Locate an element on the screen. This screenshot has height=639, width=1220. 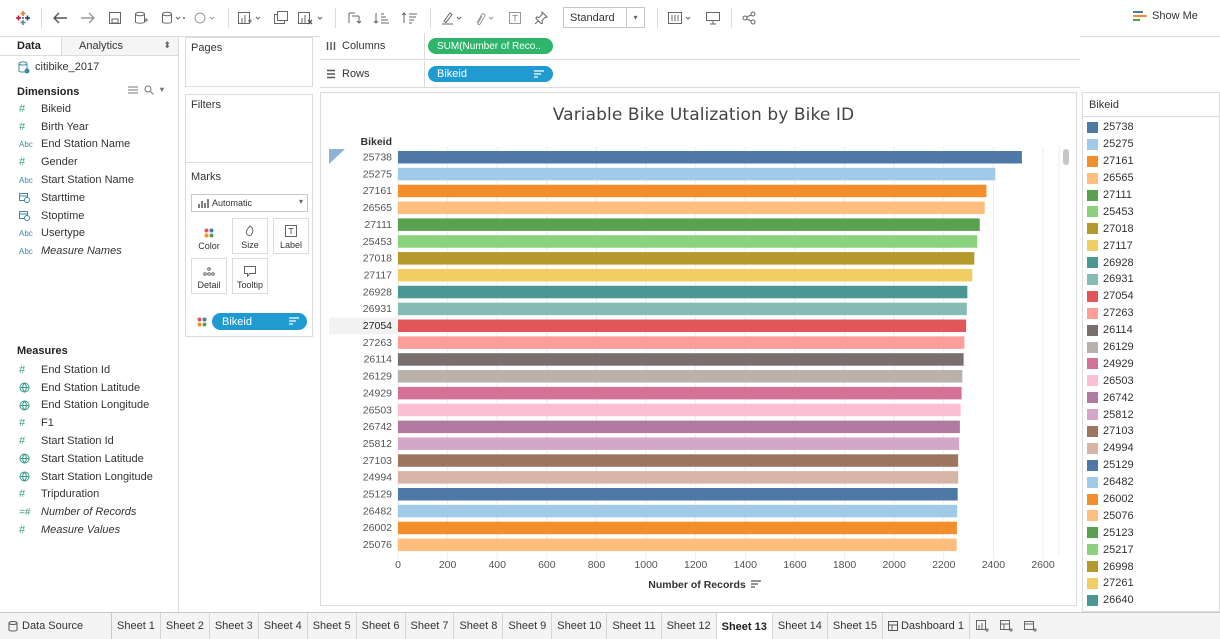
sheet-tab: Dashboard 1 is located at coordinates (926, 626).